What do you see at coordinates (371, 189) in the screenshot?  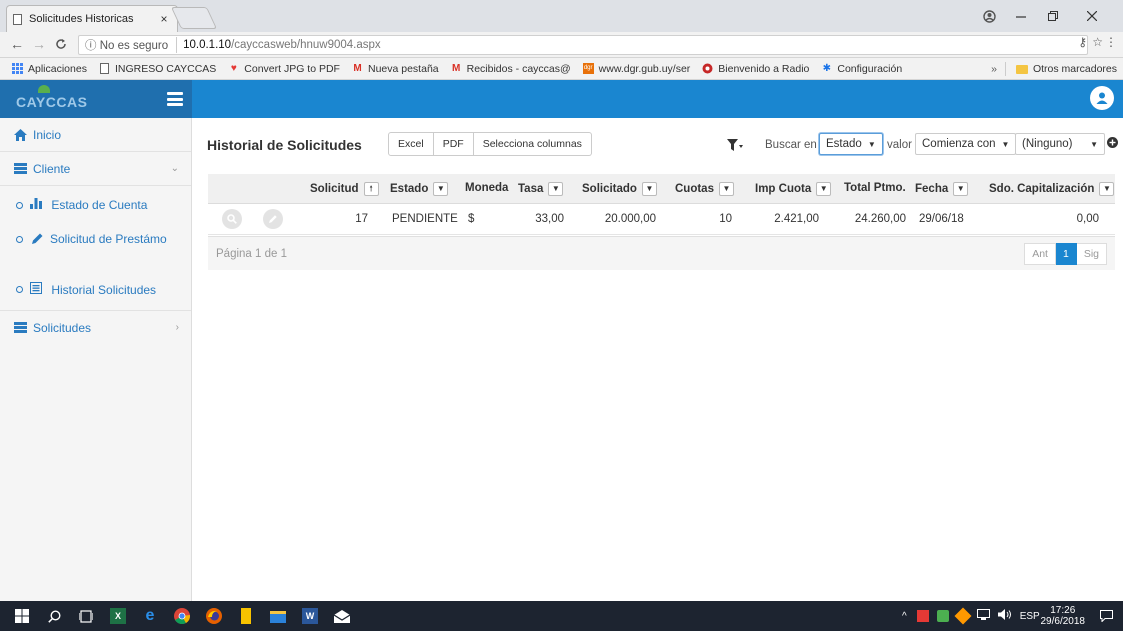 I see `sort-asc-icon: 🠕` at bounding box center [371, 189].